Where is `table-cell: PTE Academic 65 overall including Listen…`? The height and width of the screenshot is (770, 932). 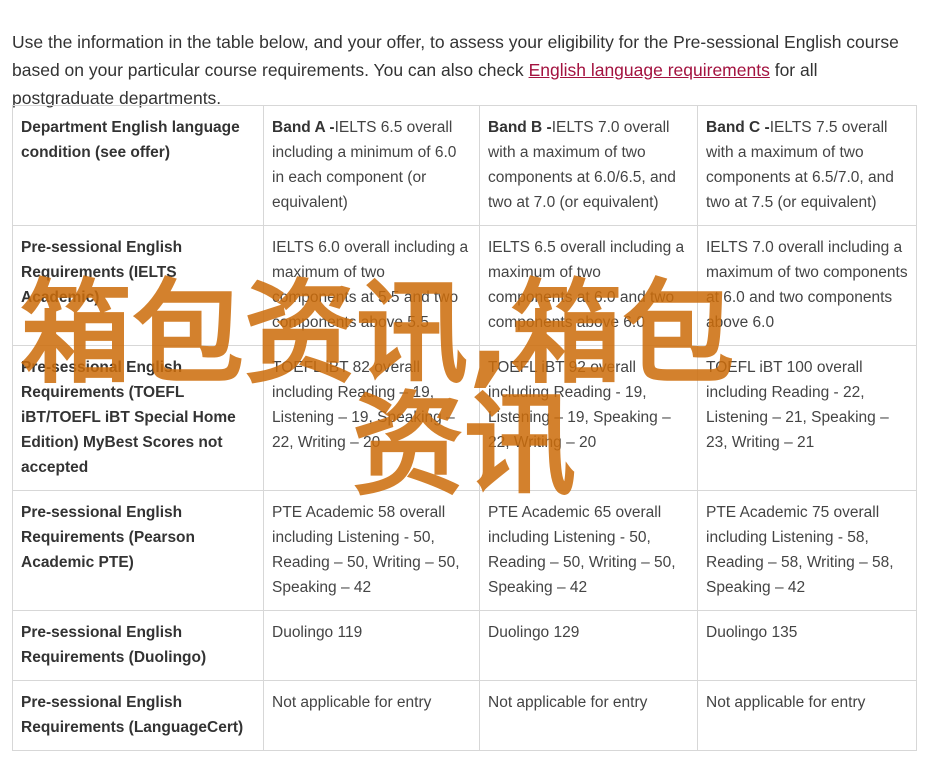 table-cell: PTE Academic 65 overall including Listen… is located at coordinates (588, 550).